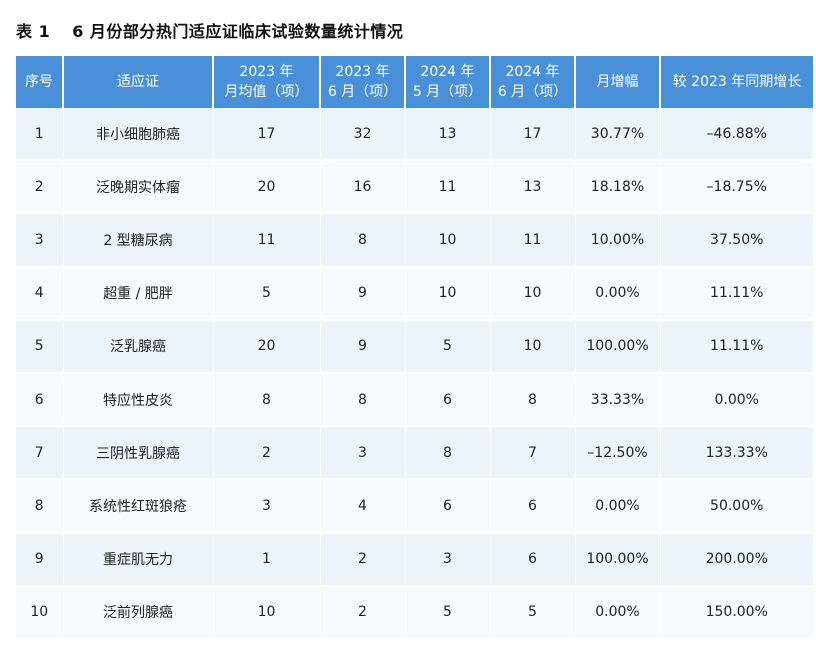  I want to click on cell-yoy-growth: –18.75%, so click(736, 187).